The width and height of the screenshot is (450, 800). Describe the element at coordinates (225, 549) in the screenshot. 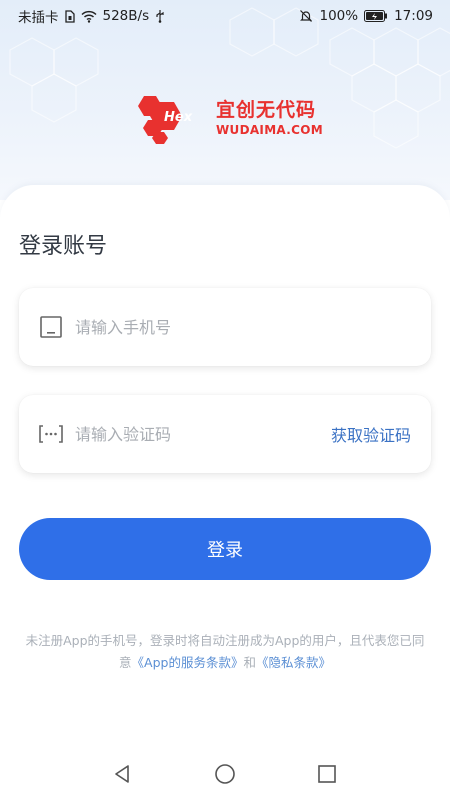

I see `login-button: 登录` at that location.